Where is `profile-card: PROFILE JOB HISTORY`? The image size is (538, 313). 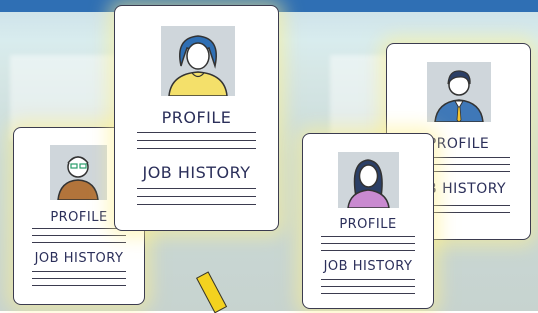 profile-card: PROFILE JOB HISTORY is located at coordinates (368, 221).